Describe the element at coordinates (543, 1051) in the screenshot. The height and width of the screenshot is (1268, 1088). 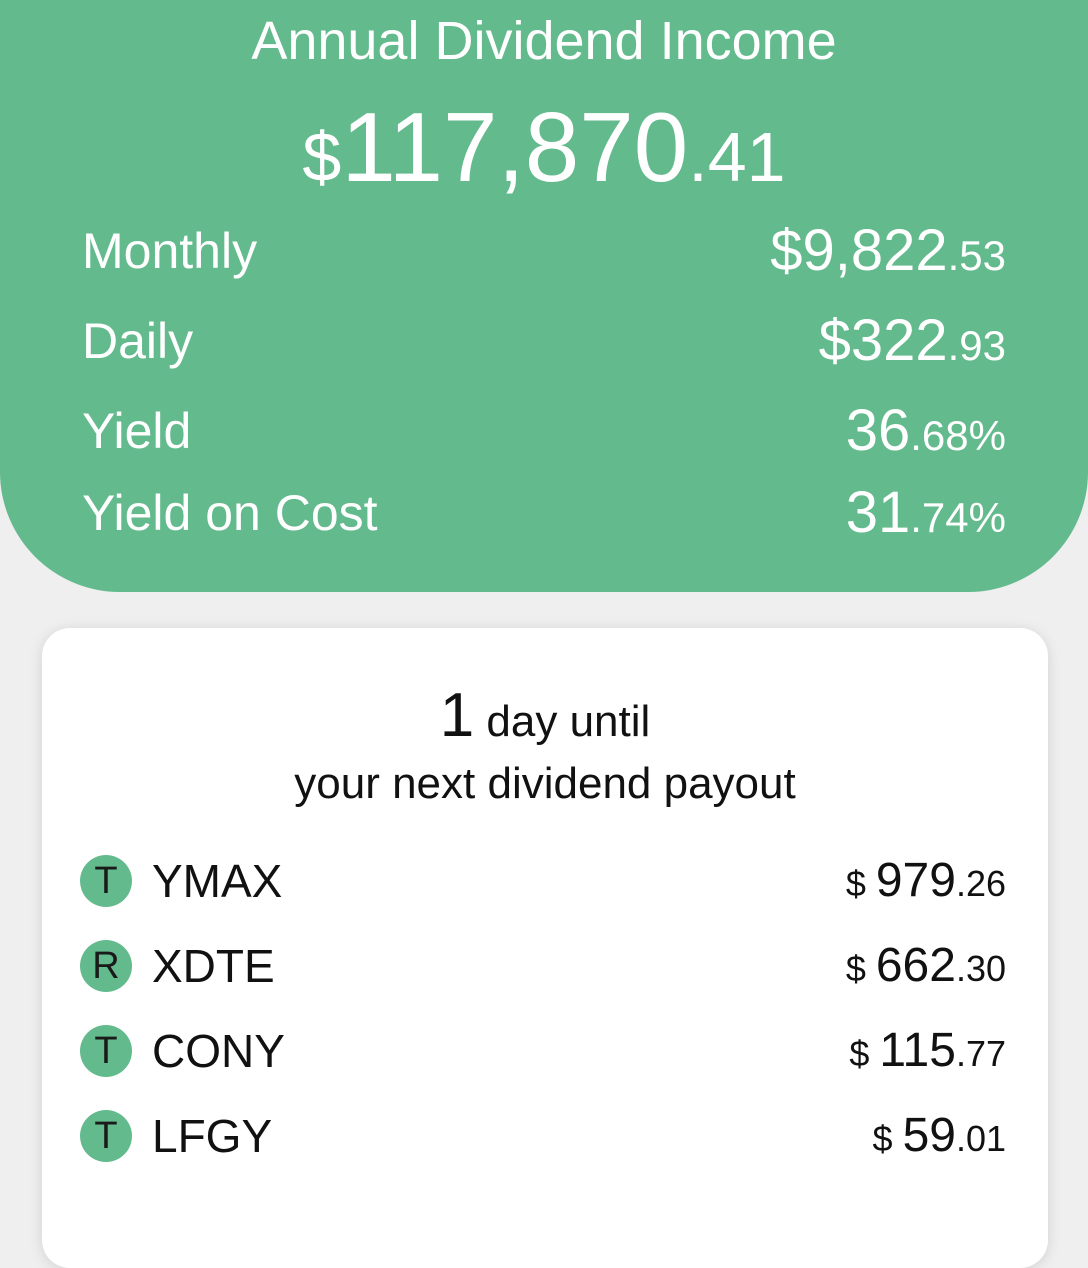
I see `holding-row-cony: T CONY $115.77` at that location.